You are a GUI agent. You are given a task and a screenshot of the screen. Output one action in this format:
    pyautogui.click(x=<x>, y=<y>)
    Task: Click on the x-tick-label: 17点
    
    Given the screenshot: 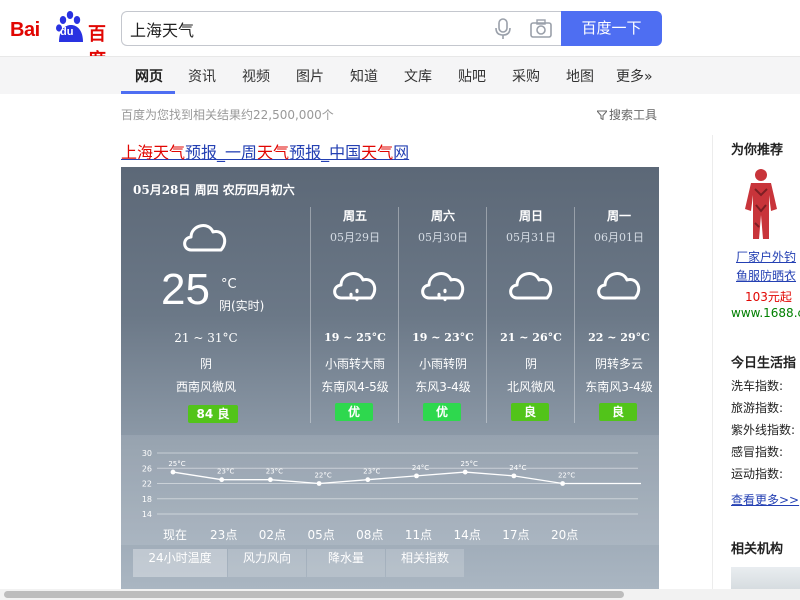 What is the action you would take?
    pyautogui.click(x=515, y=535)
    